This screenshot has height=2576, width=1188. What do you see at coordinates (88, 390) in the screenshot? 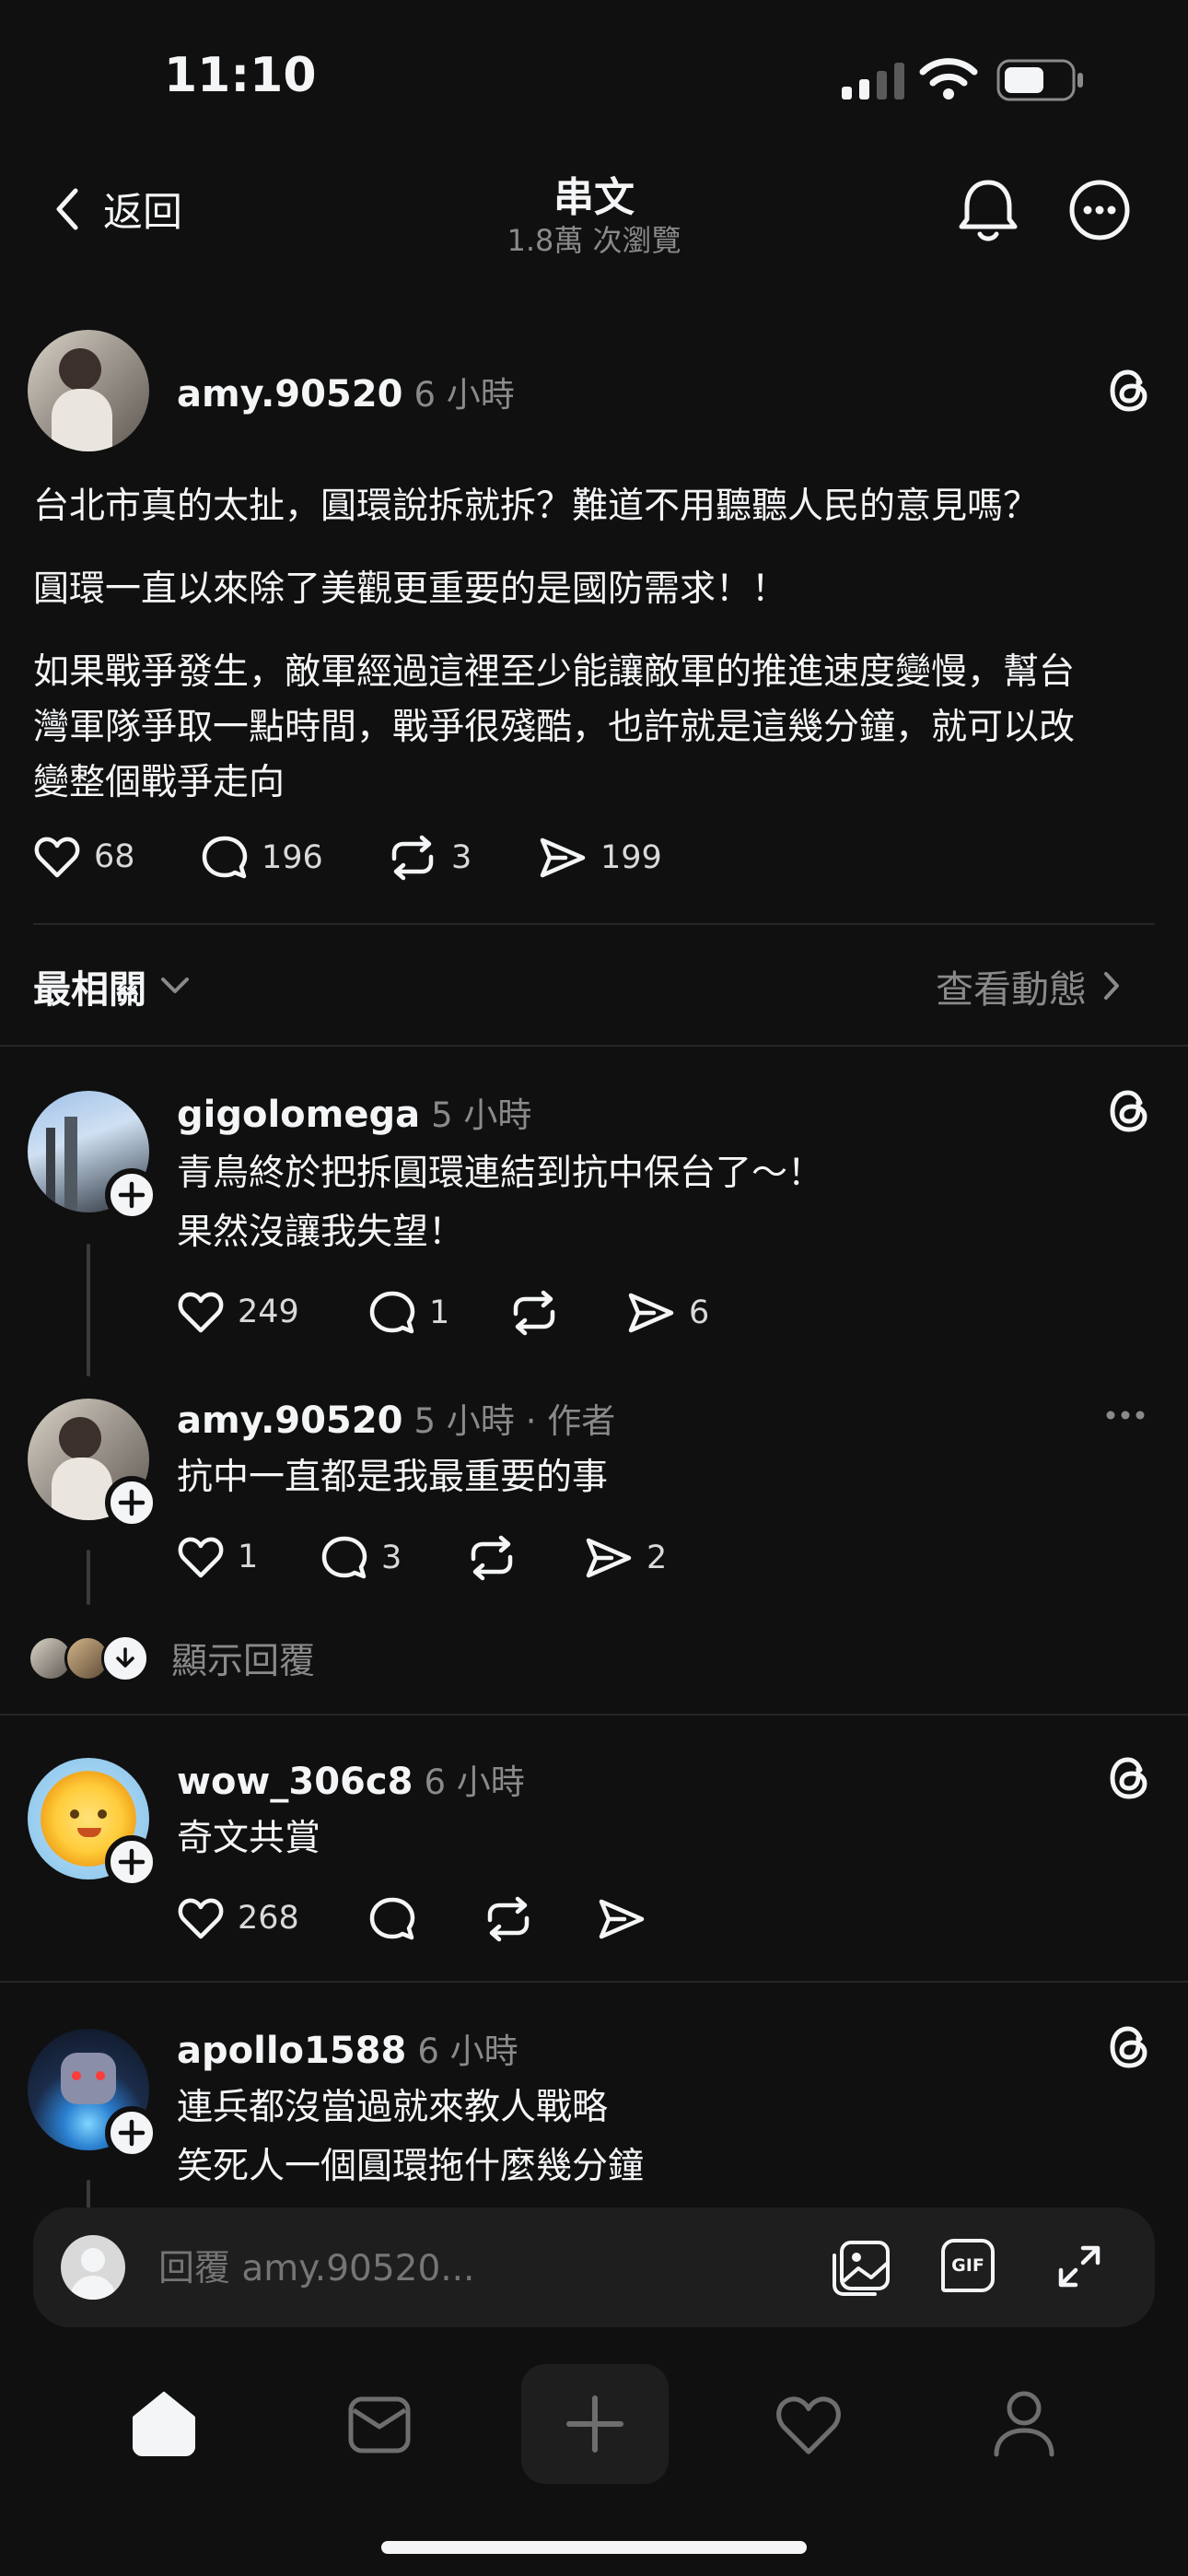
I see `avatar` at bounding box center [88, 390].